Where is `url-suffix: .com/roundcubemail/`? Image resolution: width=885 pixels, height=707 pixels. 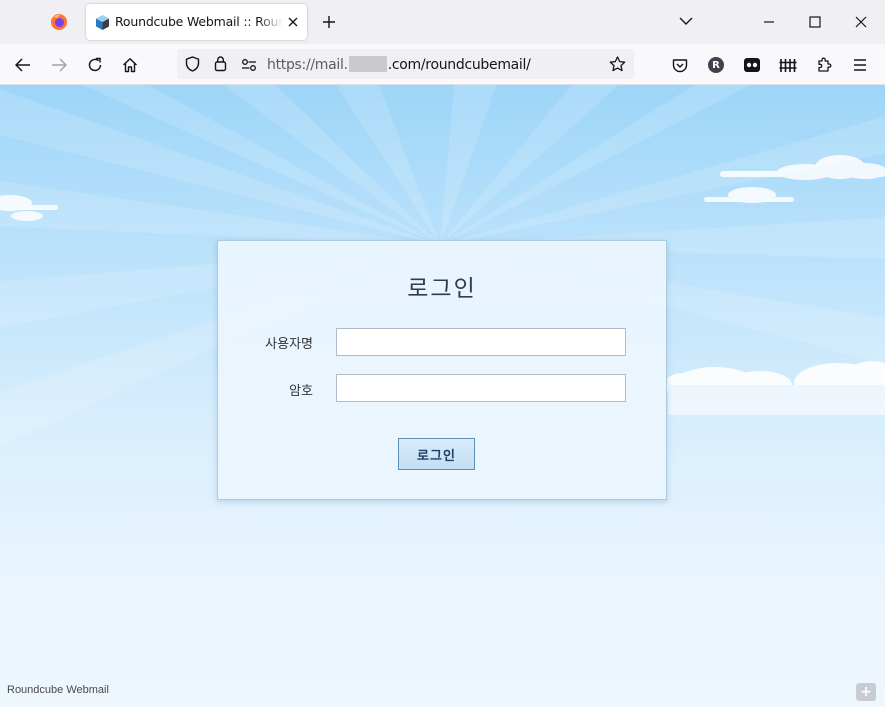 url-suffix: .com/roundcubemail/ is located at coordinates (459, 65).